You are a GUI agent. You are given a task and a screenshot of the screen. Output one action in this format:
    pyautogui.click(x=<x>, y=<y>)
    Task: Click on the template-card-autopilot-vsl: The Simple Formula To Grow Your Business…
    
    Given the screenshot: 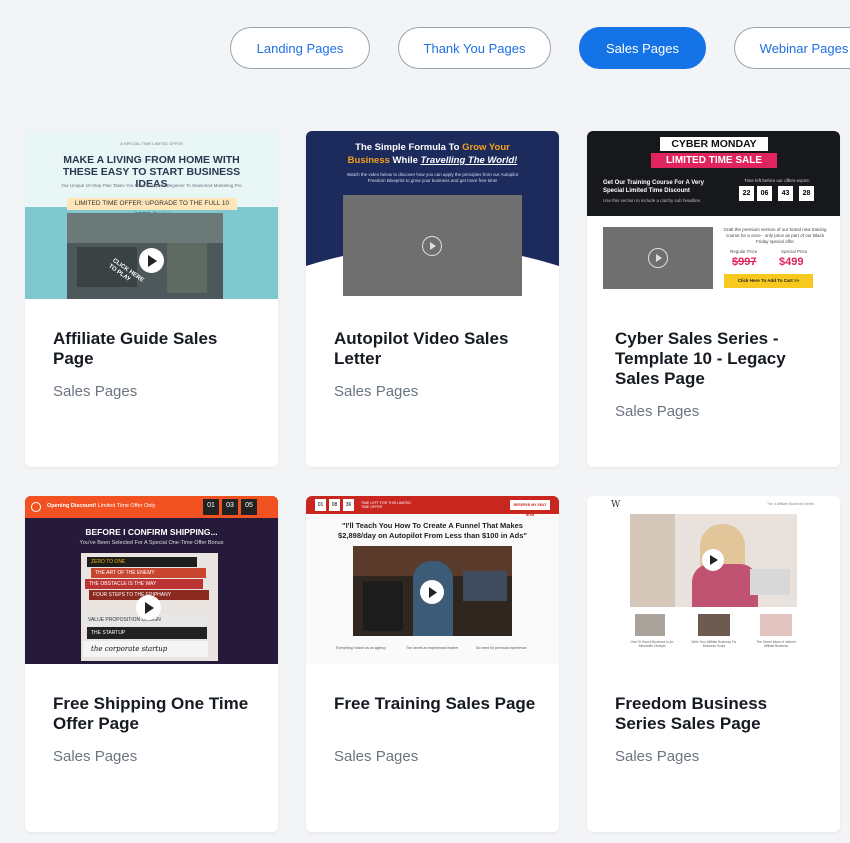 What is the action you would take?
    pyautogui.click(x=432, y=299)
    